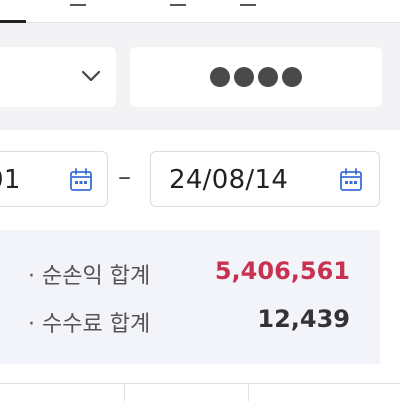 The image size is (400, 401). I want to click on account-select, so click(58, 77).